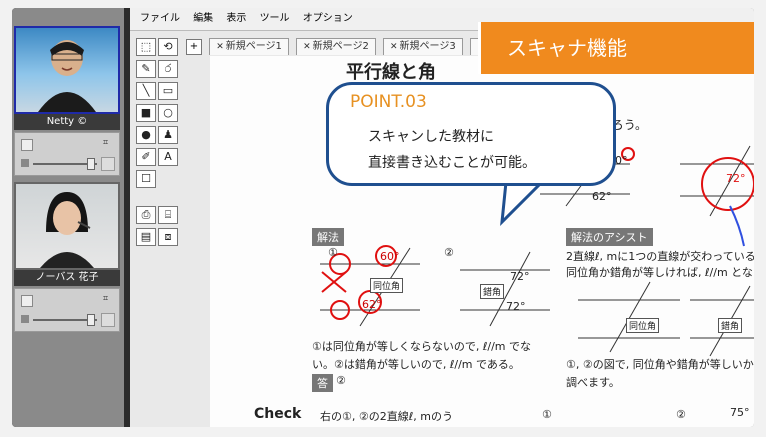 The height and width of the screenshot is (437, 766). What do you see at coordinates (168, 237) in the screenshot?
I see `layer-tool-icon: ⧈` at bounding box center [168, 237].